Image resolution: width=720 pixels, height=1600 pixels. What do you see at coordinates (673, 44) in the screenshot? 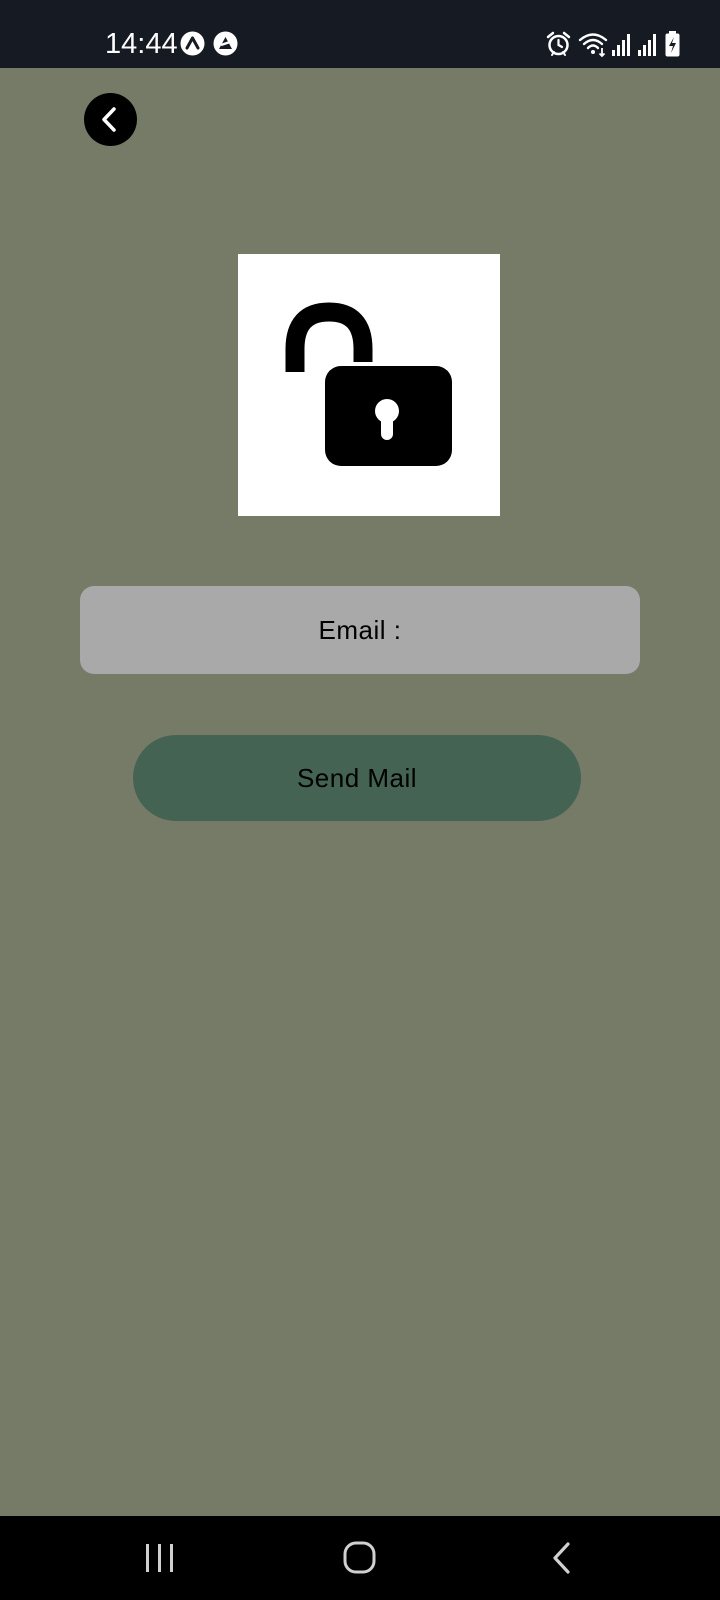
I see `battery-charging-icon` at bounding box center [673, 44].